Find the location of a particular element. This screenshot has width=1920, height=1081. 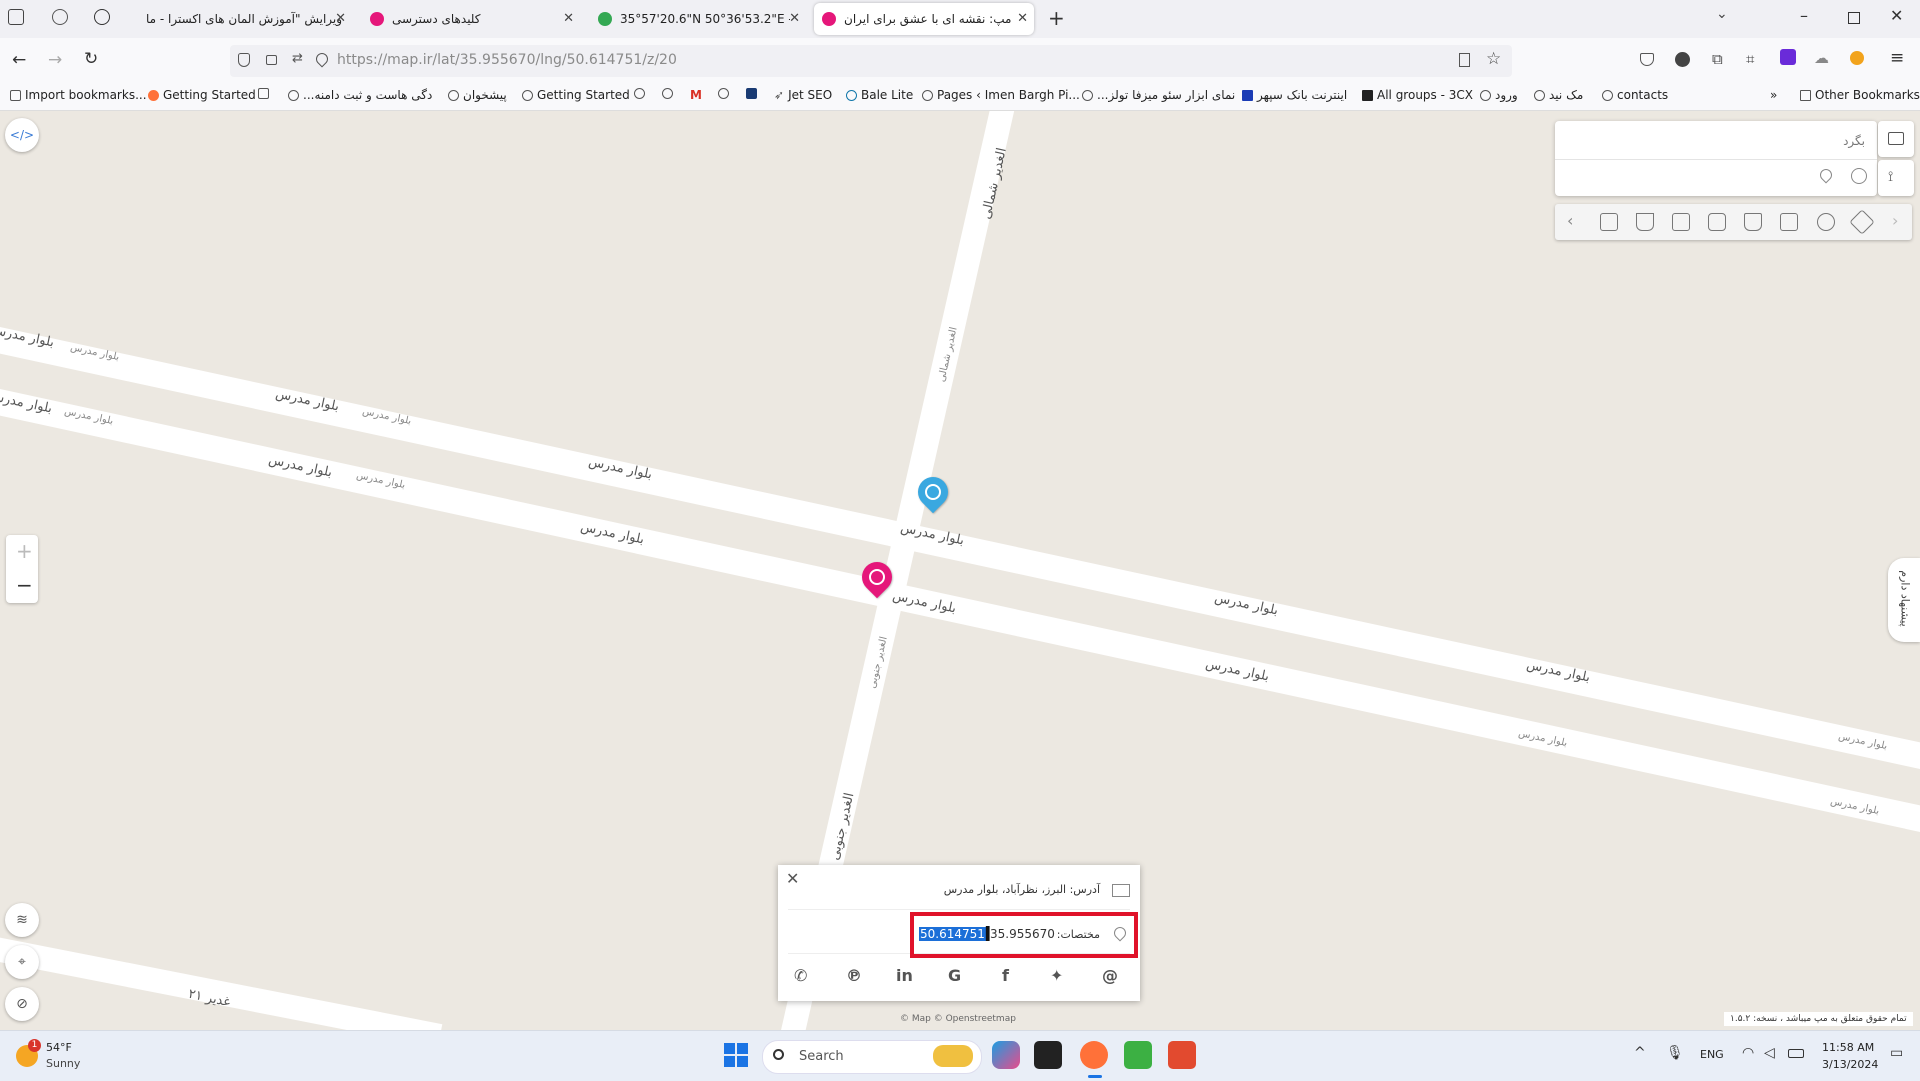

bookmark-globe-a is located at coordinates (641, 93).